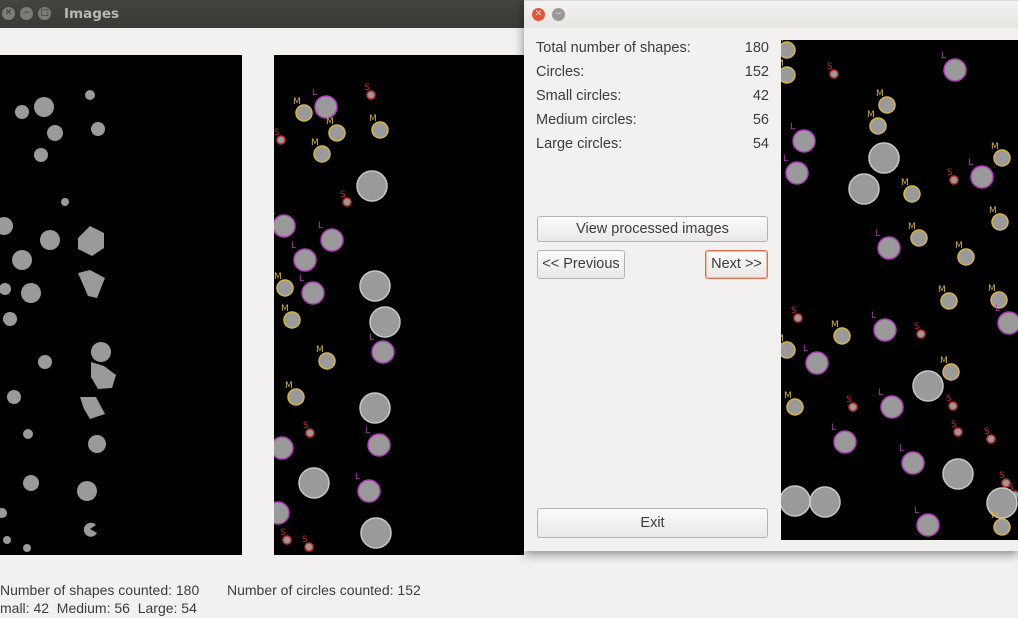  I want to click on processed-shapes: LSMMMSMSLLLMLMLMMSLLLLSS, so click(337, 317).